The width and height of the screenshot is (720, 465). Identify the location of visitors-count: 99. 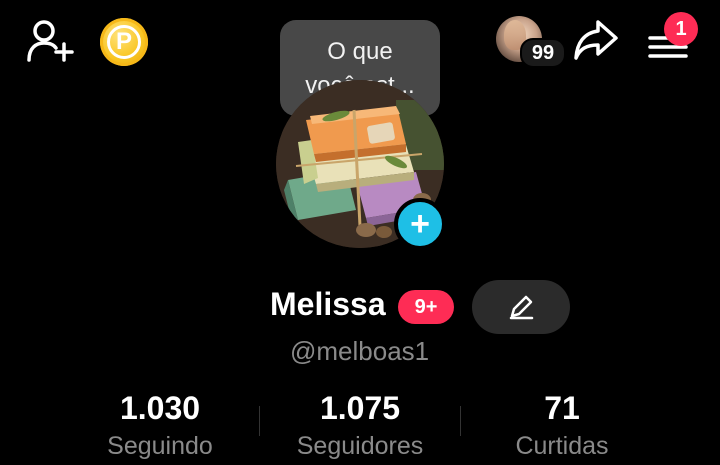
(543, 53).